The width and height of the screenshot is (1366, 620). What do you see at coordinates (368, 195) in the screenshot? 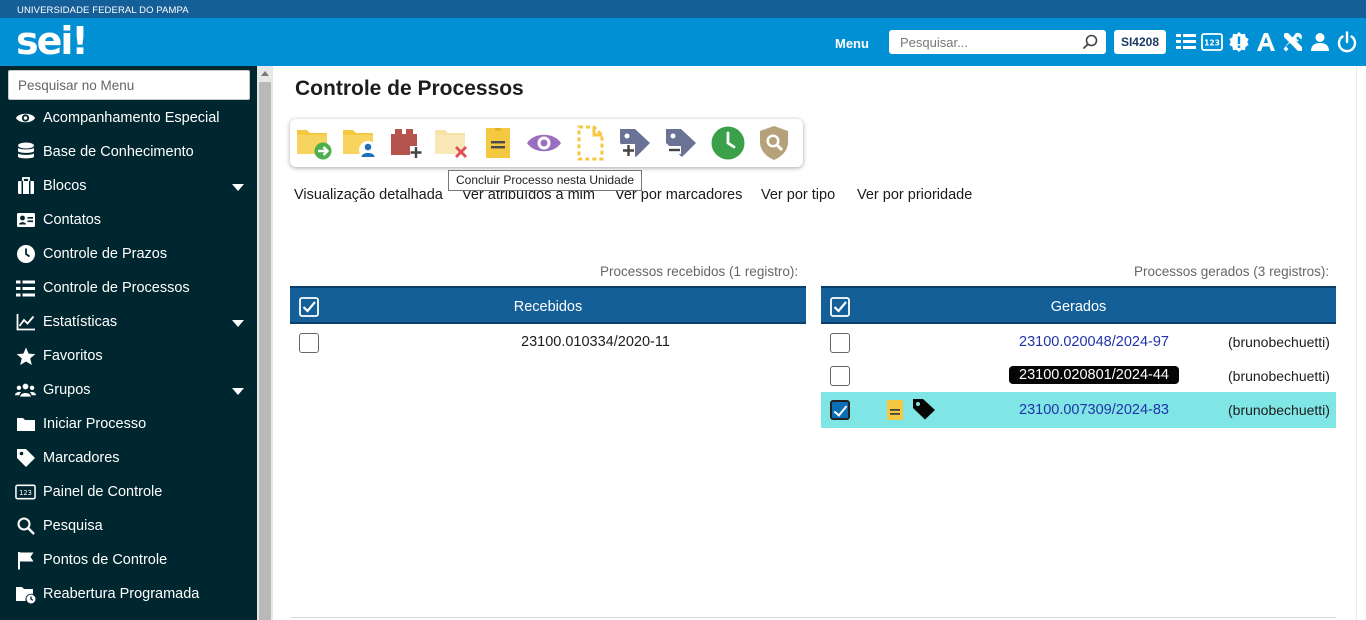
I see `view-detailed-link: Visualização detalhada` at bounding box center [368, 195].